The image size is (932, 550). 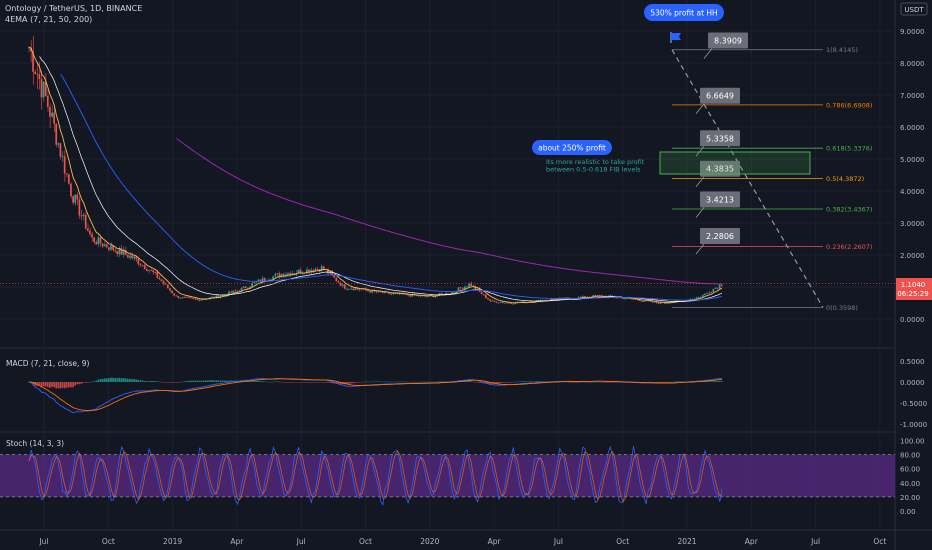 I want to click on symbol-title: Ontology / TetherUS, 1D, BINANCE, so click(x=73, y=8).